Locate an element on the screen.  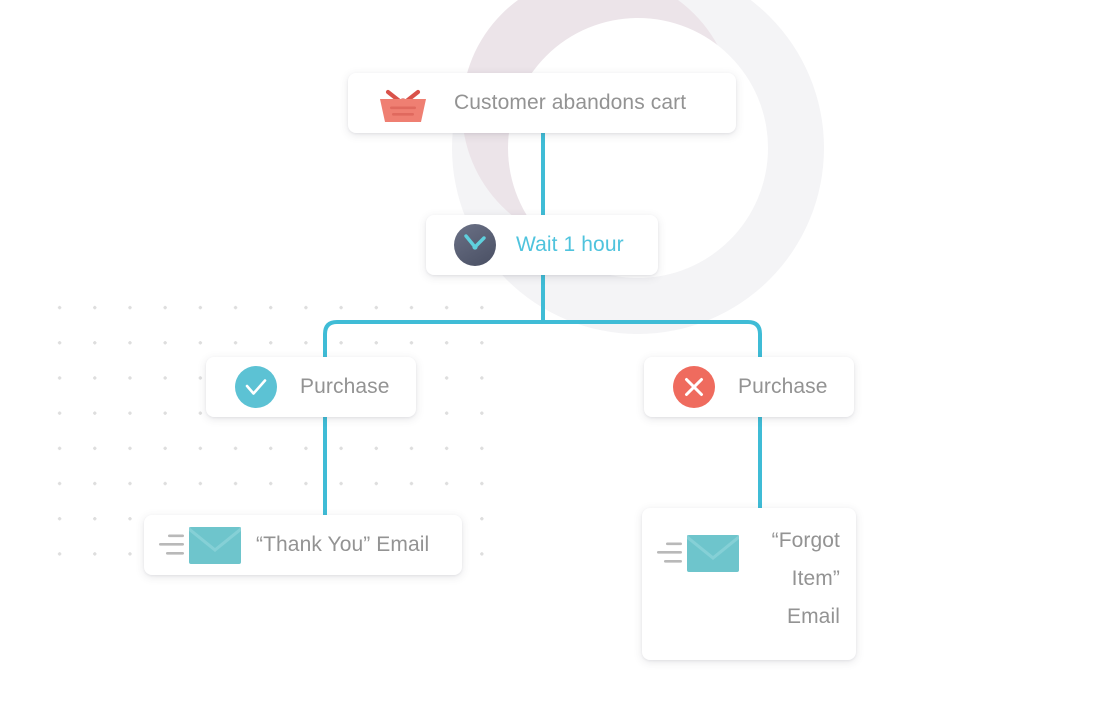
workflow-node-email-forgot: “Forgot Item” Email is located at coordinates (749, 584).